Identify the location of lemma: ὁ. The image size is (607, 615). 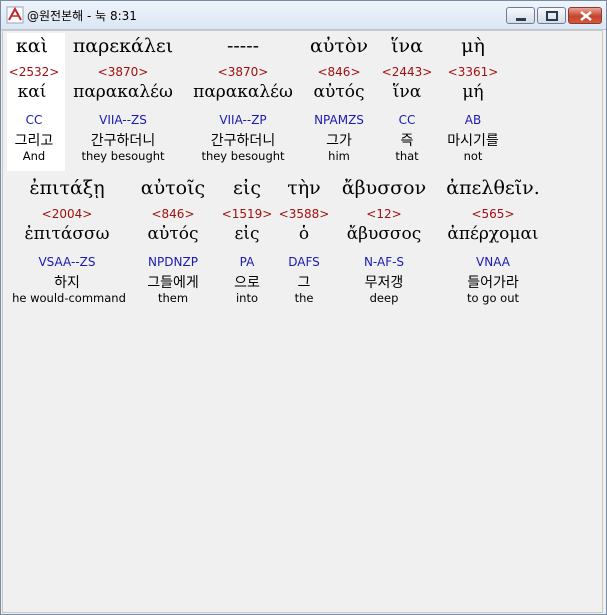
(304, 234).